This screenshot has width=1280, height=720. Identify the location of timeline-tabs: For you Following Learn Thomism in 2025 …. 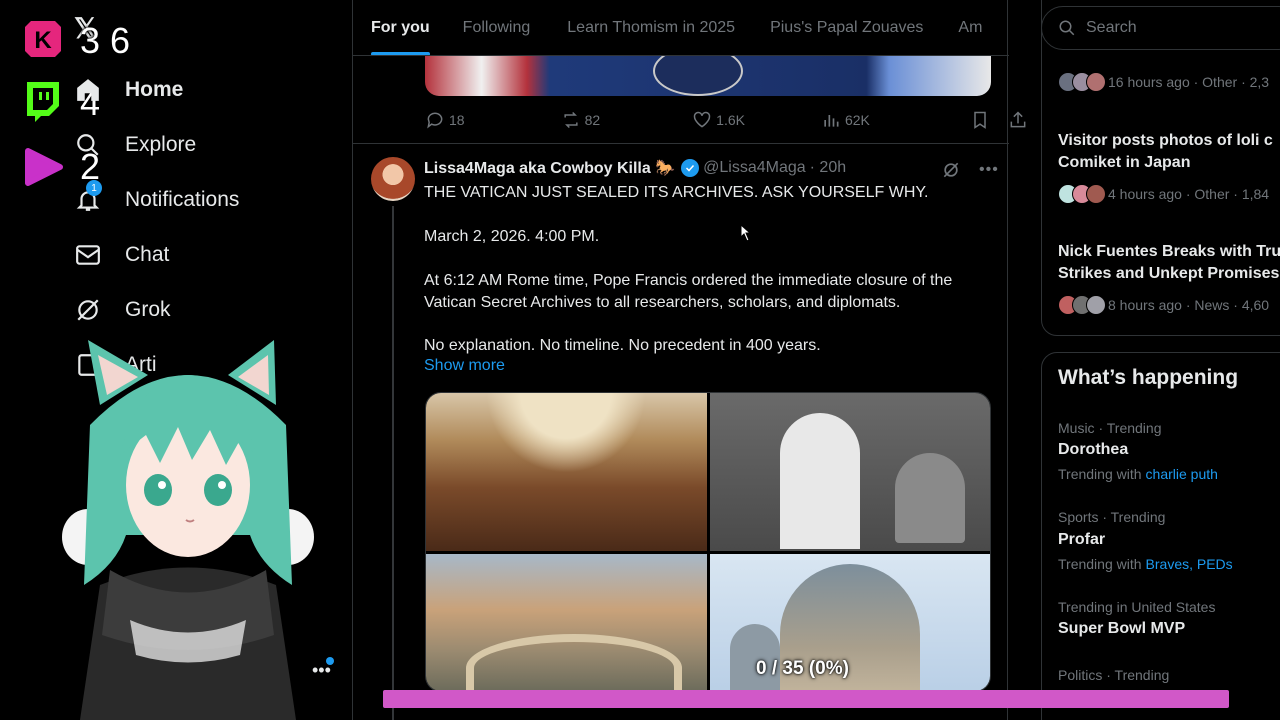
(681, 28).